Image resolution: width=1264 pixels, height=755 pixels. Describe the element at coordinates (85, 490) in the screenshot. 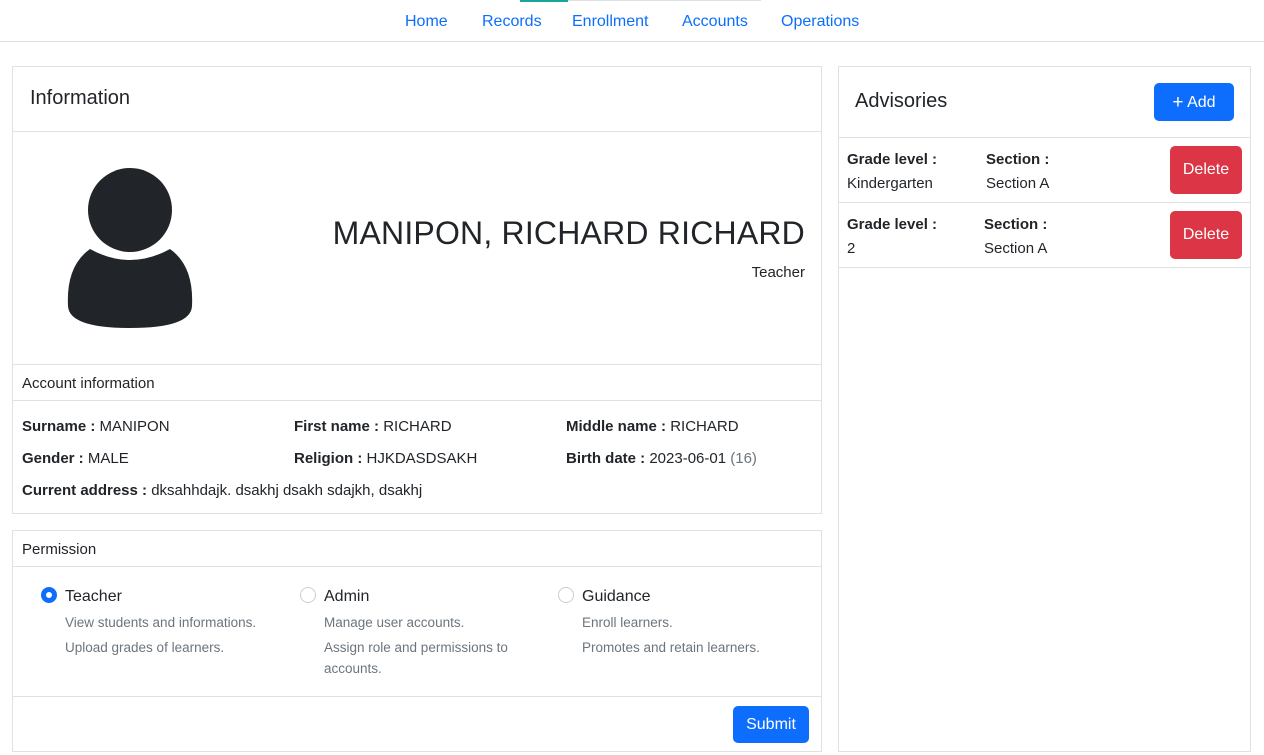

I see `address-label: Current address :` at that location.